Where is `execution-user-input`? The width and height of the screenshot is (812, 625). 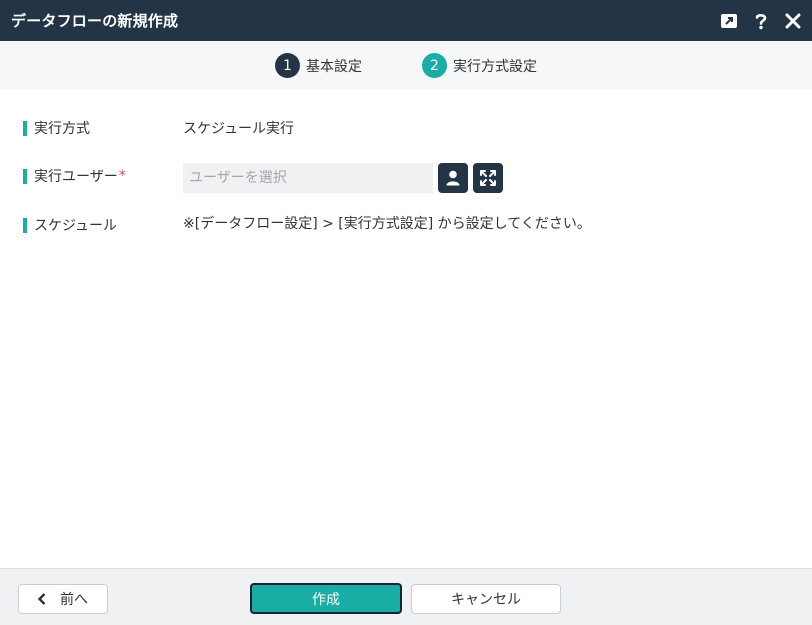 execution-user-input is located at coordinates (308, 178).